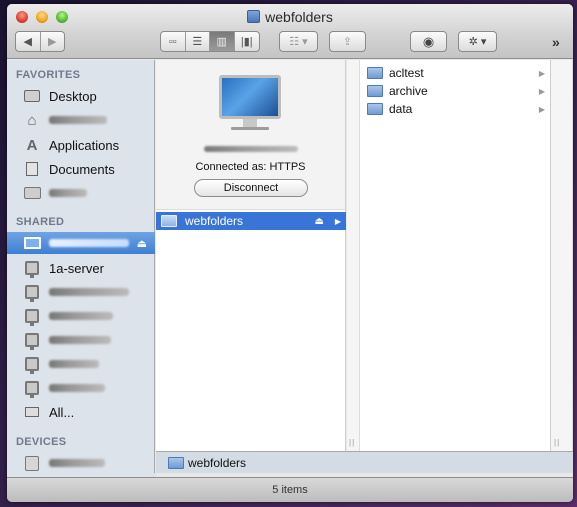 Image resolution: width=577 pixels, height=507 pixels. What do you see at coordinates (455, 109) in the screenshot?
I see `list-item-data: data ▶` at bounding box center [455, 109].